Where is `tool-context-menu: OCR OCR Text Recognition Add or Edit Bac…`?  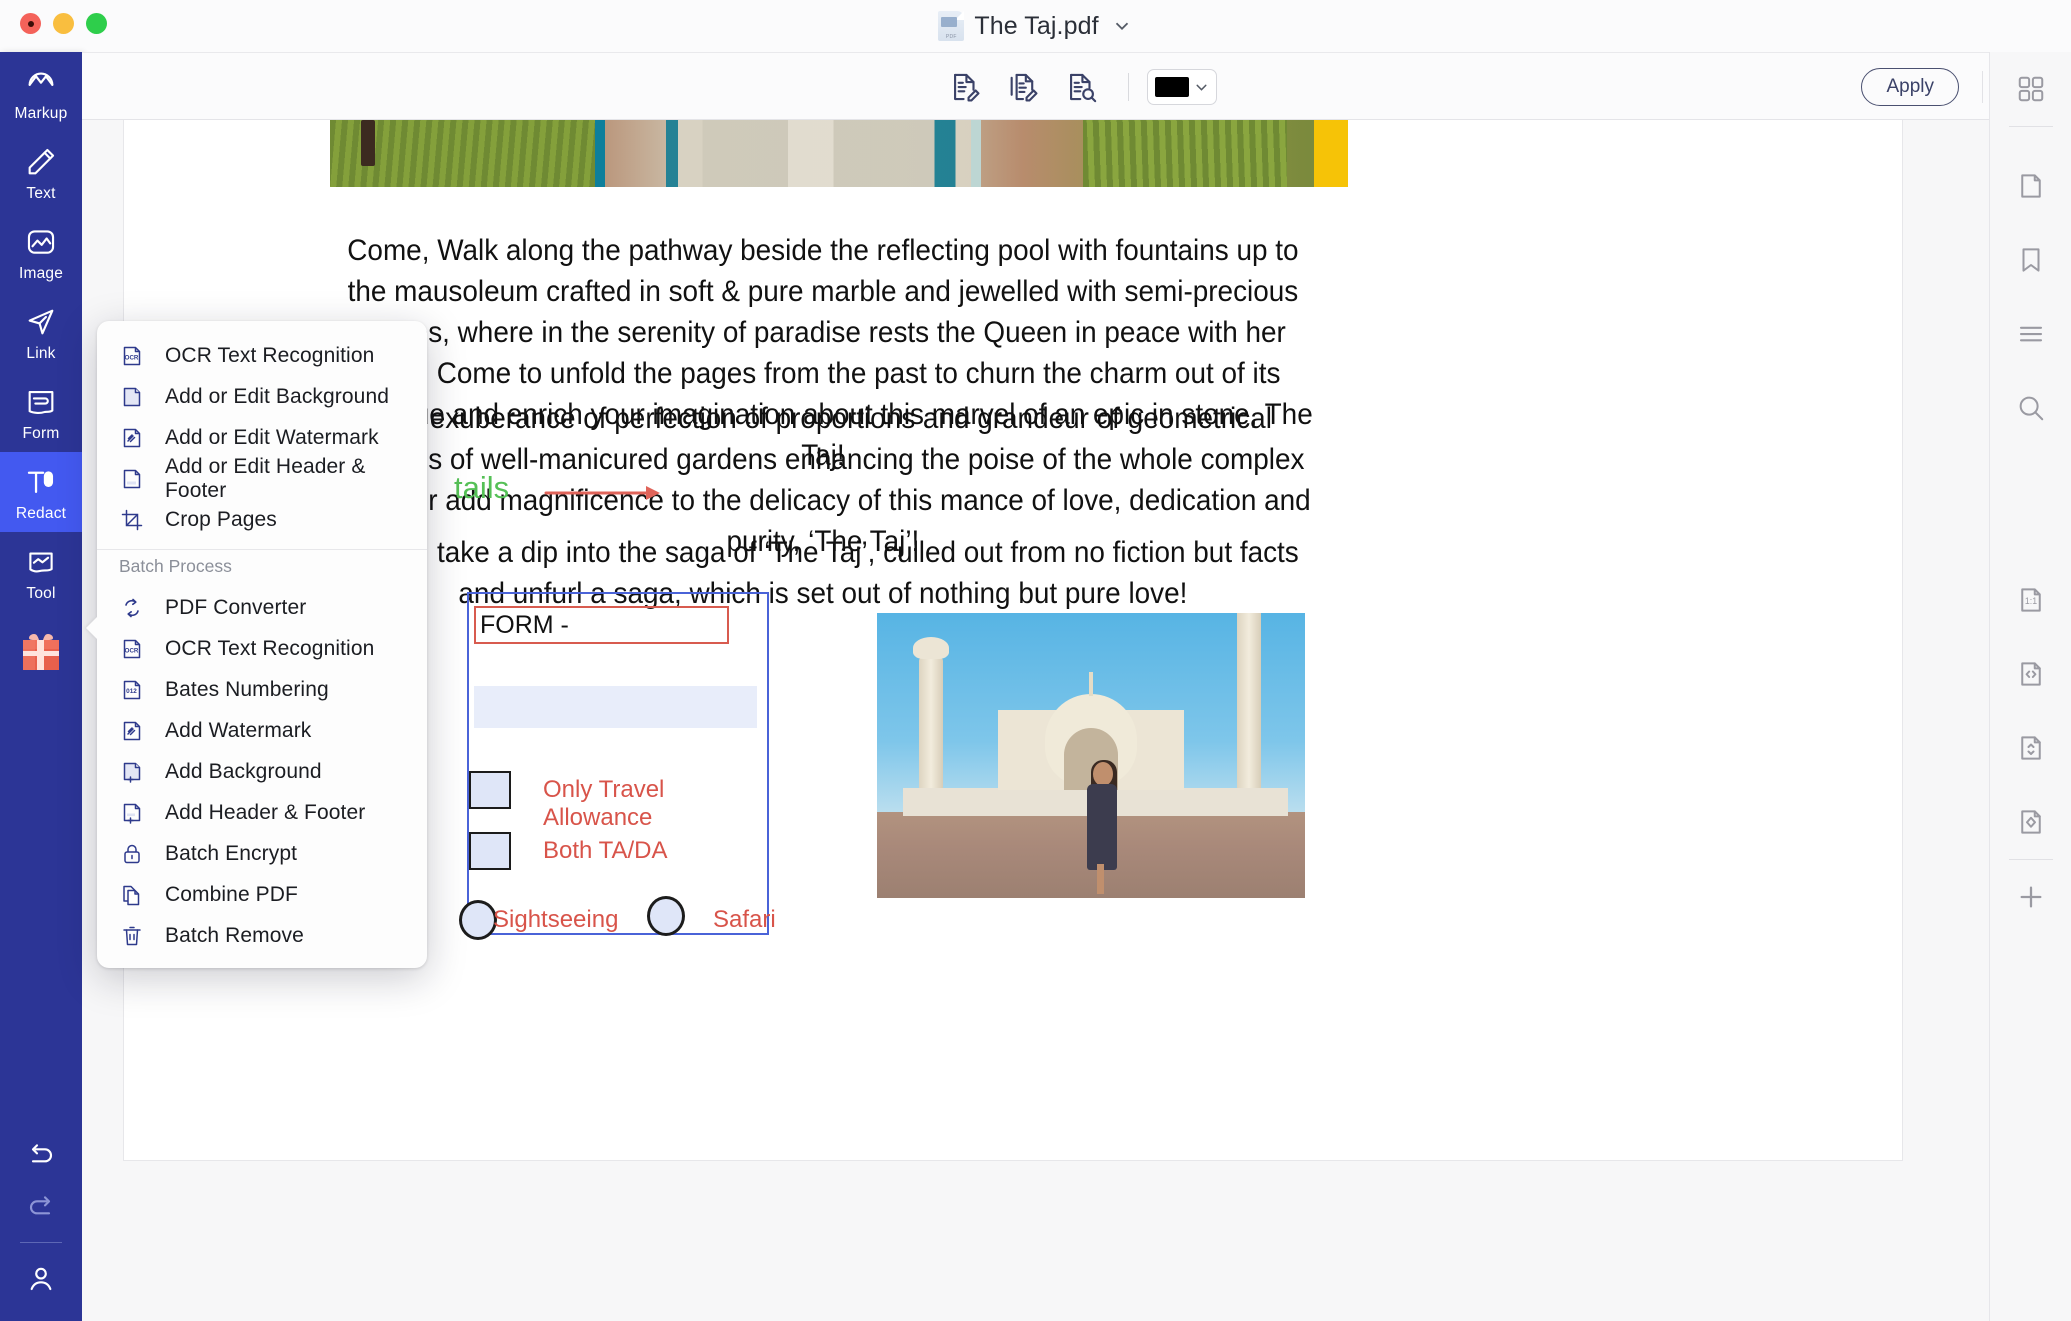 tool-context-menu: OCR OCR Text Recognition Add or Edit Bac… is located at coordinates (262, 644).